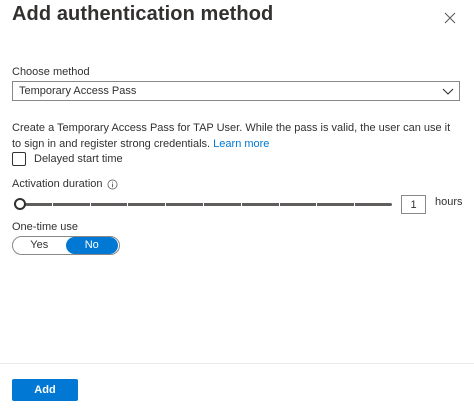 The width and height of the screenshot is (474, 412). What do you see at coordinates (19, 159) in the screenshot?
I see `delayed-start-checkbox` at bounding box center [19, 159].